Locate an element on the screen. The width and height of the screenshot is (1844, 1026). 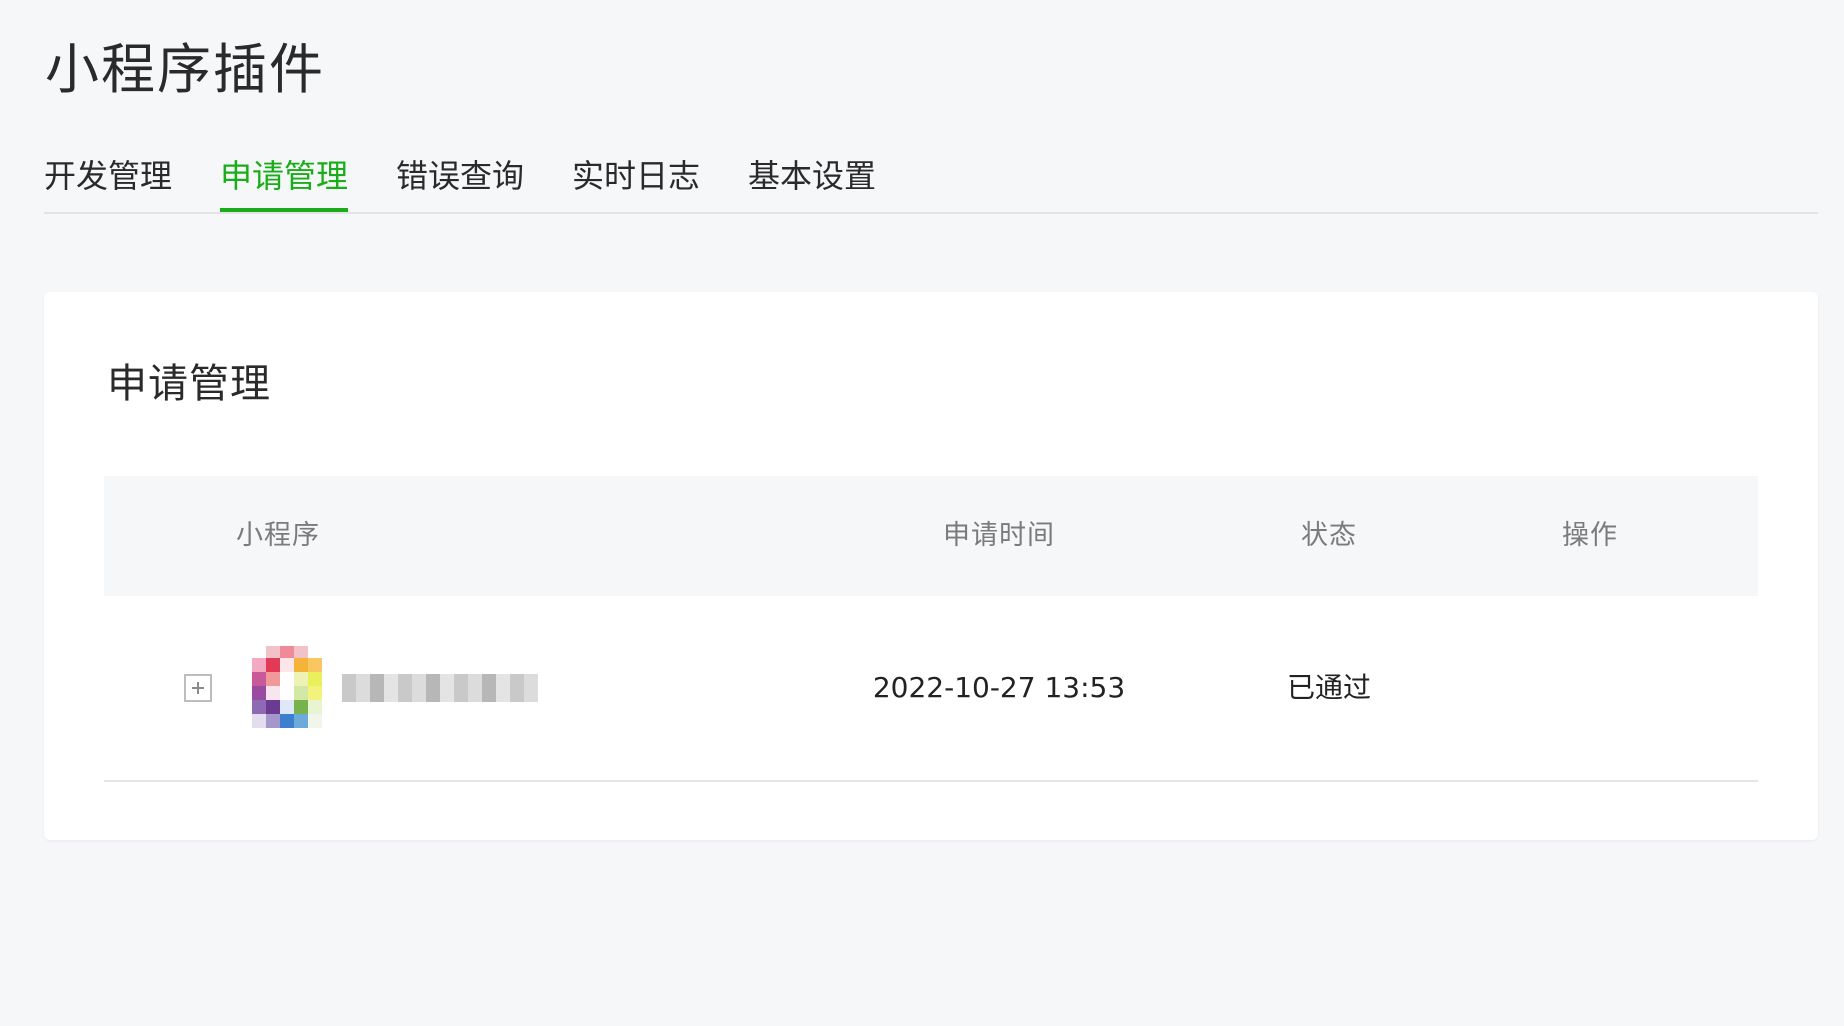
tab-bar: 开发管理 申请管理 错误查询 实时日志 基本设置 is located at coordinates (931, 183).